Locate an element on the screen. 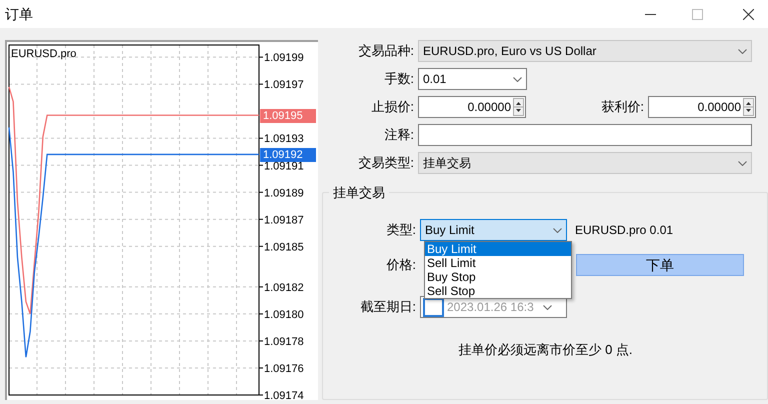  dropdown-option: Buy Stop is located at coordinates (498, 277).